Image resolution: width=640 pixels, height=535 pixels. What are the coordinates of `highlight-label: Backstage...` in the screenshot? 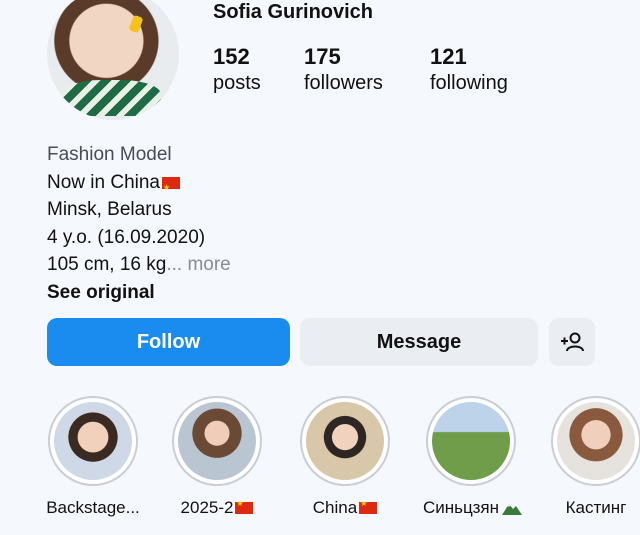 It's located at (93, 507).